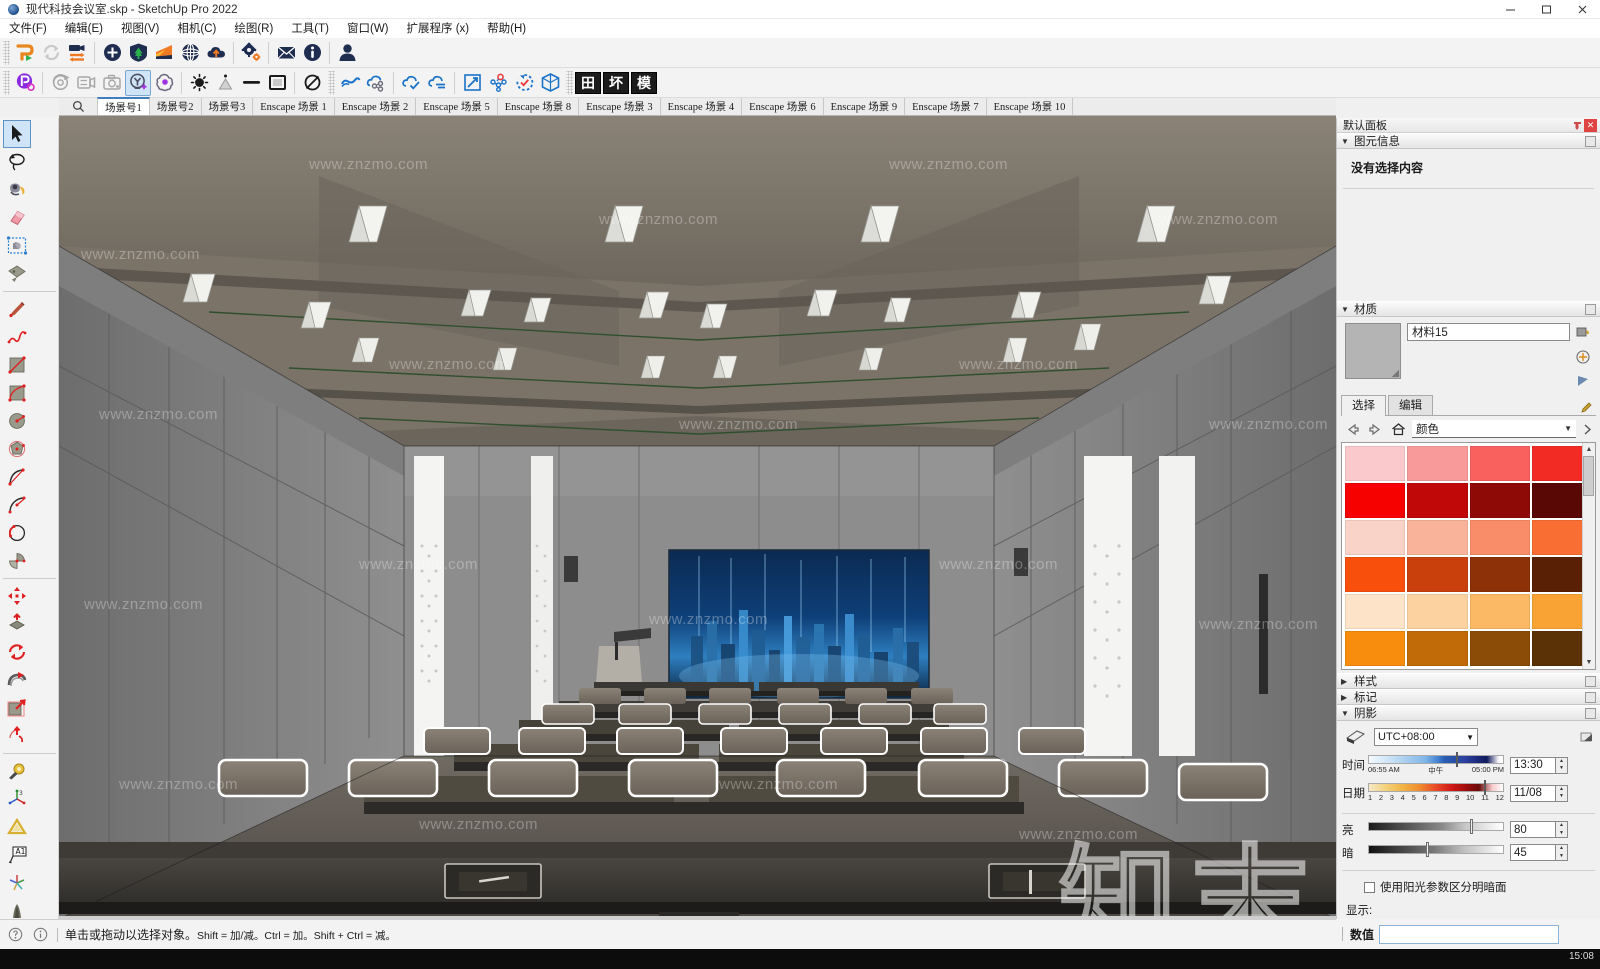 This screenshot has height=969, width=1600. I want to click on arrow-back-icon, so click(1352, 429).